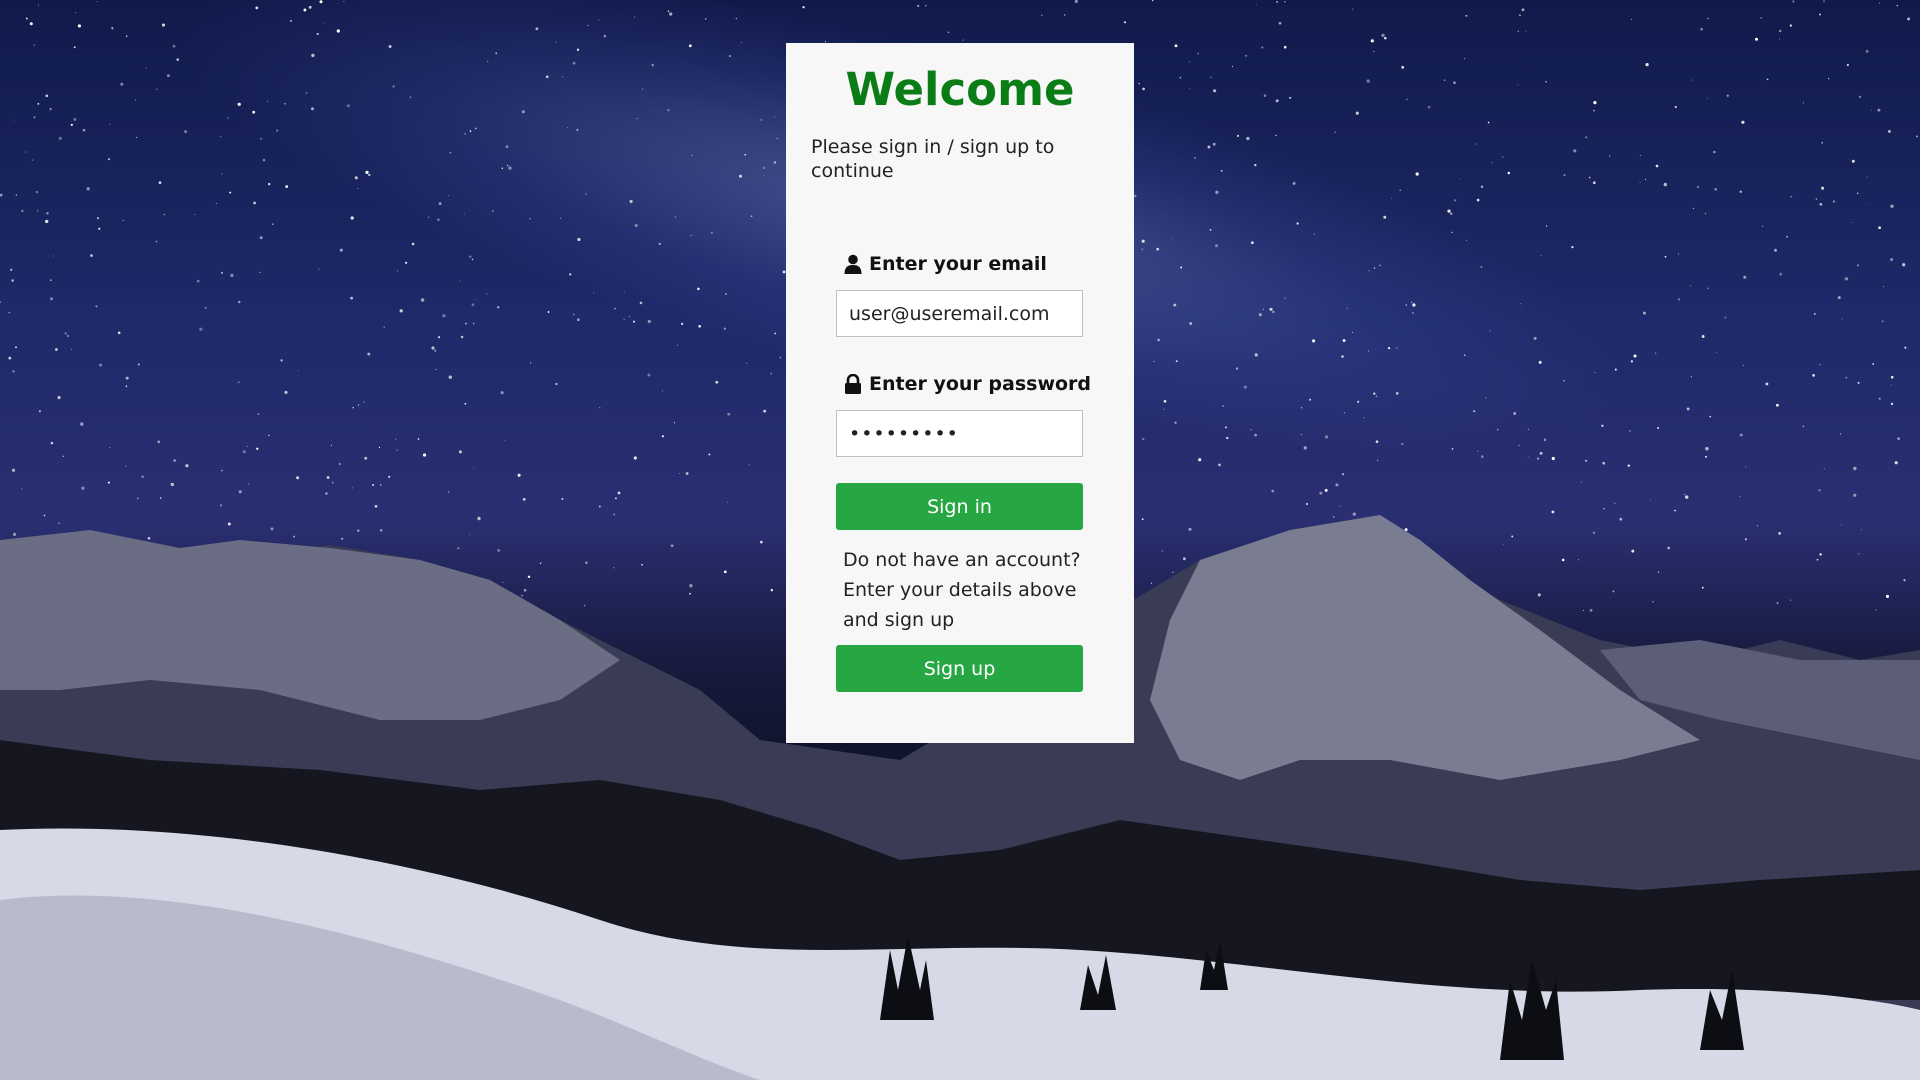  I want to click on lock-icon, so click(853, 383).